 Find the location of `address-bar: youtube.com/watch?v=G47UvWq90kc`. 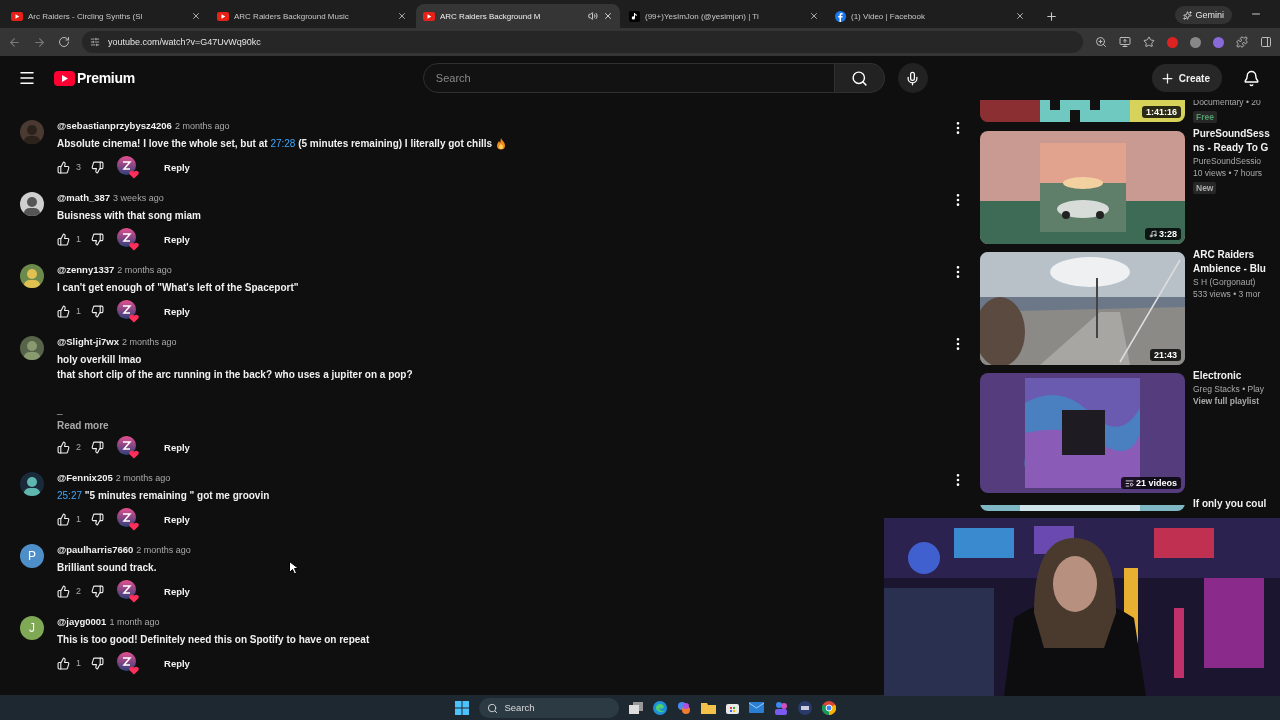

address-bar: youtube.com/watch?v=G47UvWq90kc is located at coordinates (582, 42).